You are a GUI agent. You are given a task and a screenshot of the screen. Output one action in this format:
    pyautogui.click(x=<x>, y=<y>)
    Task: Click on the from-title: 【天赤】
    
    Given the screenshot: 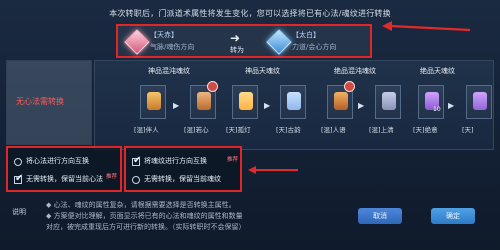 What is the action you would take?
    pyautogui.click(x=164, y=35)
    